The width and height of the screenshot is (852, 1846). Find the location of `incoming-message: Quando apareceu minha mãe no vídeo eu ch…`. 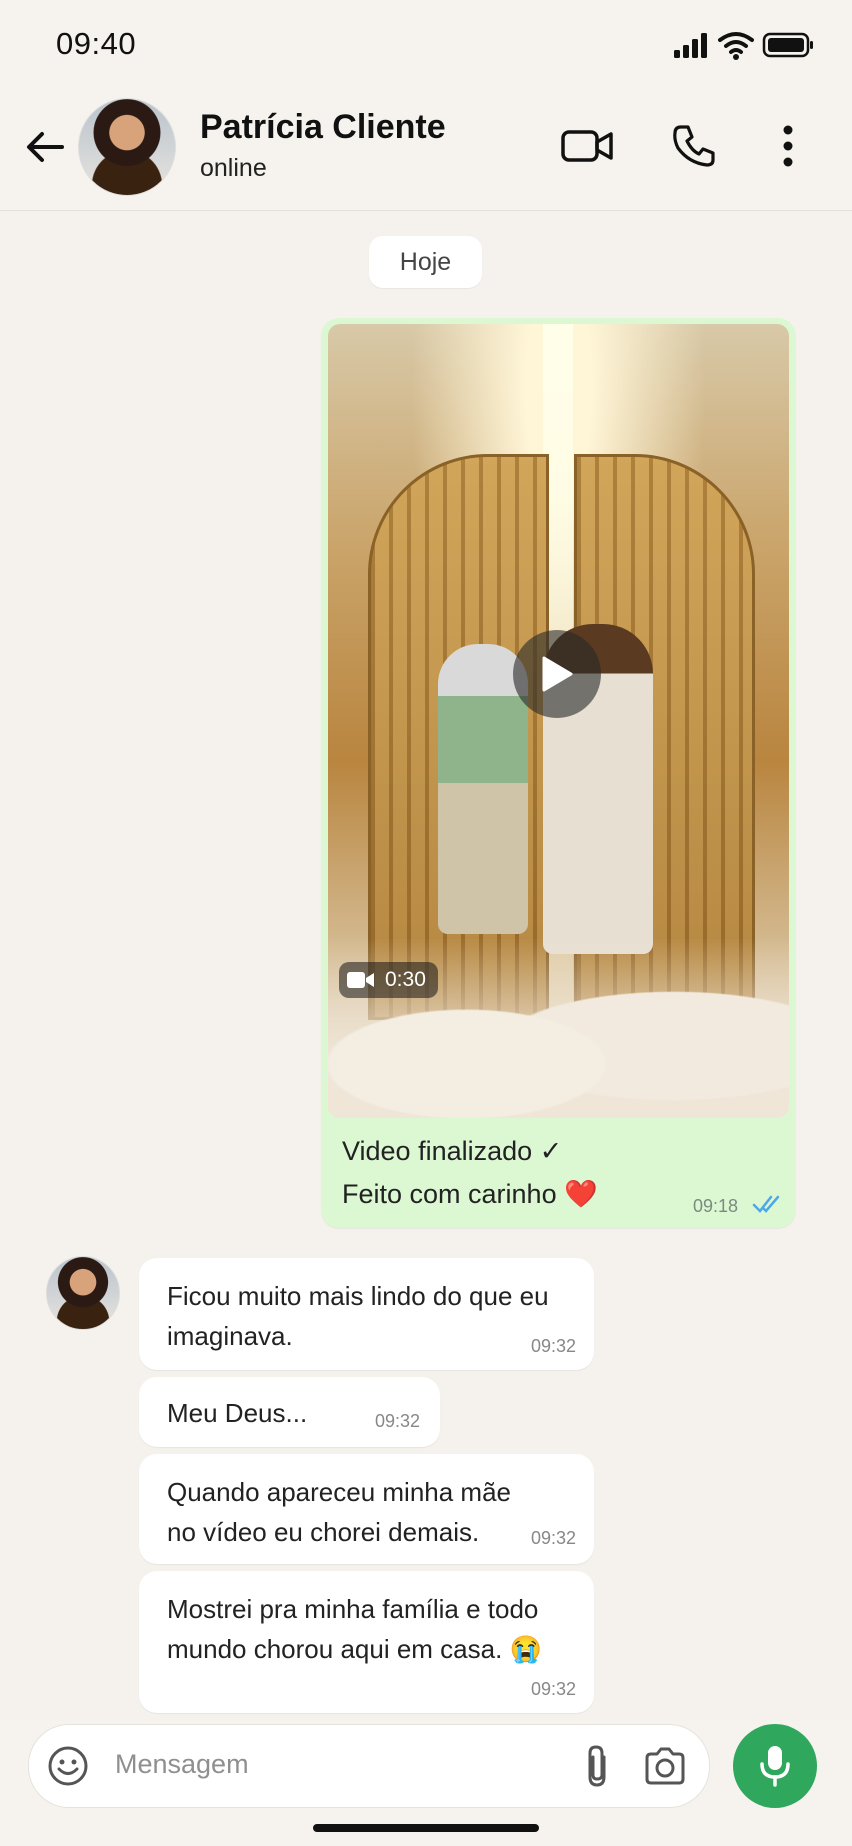

incoming-message: Quando apareceu minha mãe no vídeo eu ch… is located at coordinates (366, 1509).